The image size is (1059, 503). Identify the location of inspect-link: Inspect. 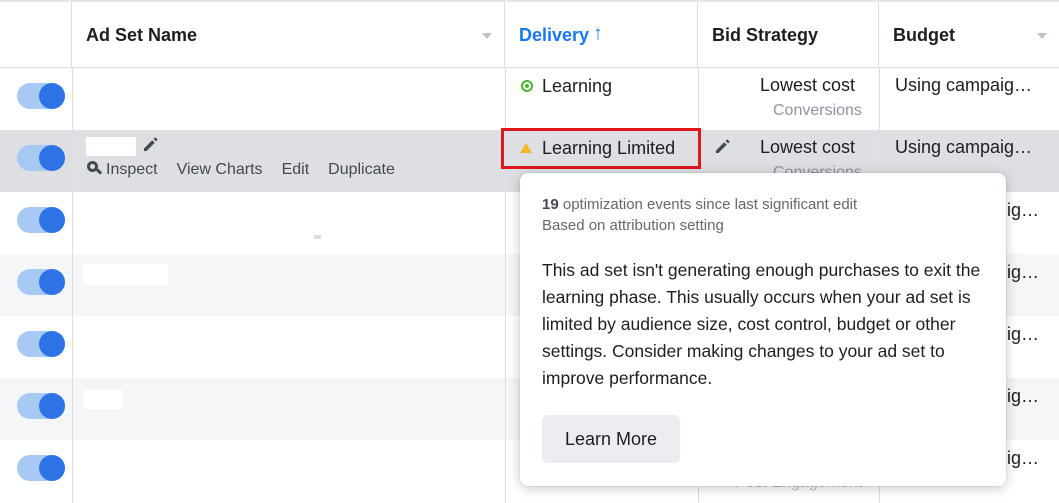
(122, 169).